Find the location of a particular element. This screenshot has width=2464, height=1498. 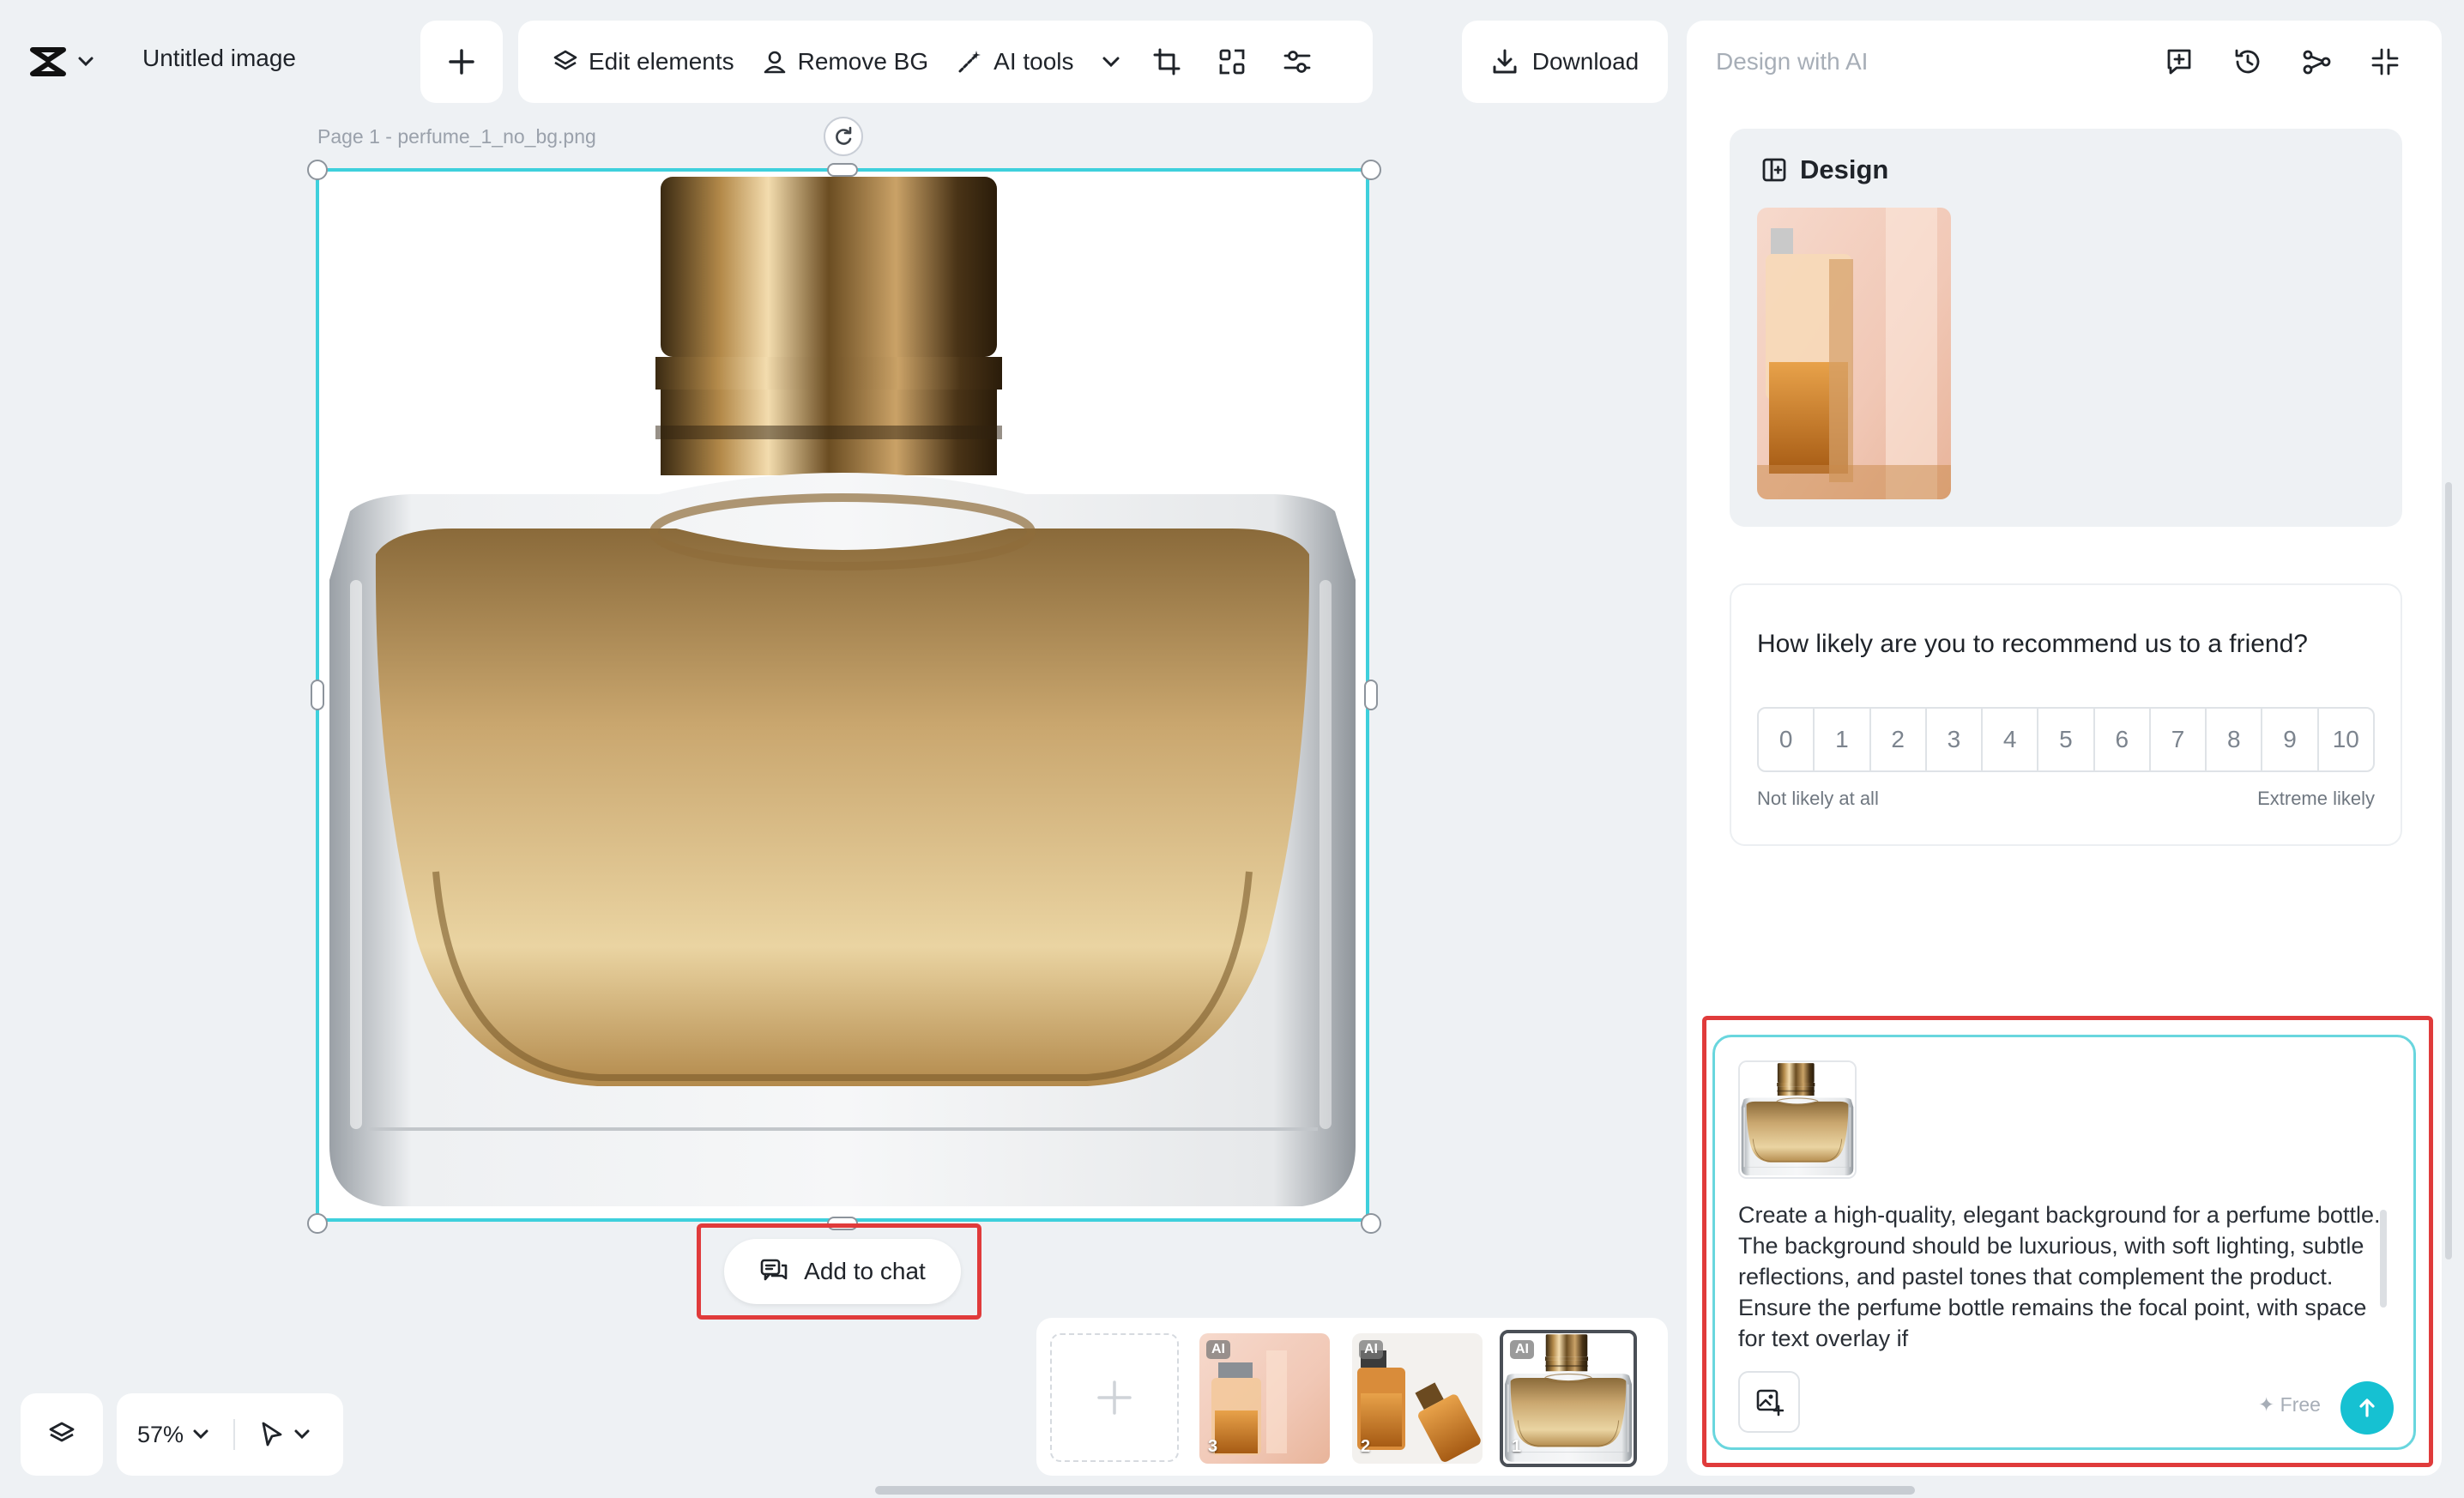

resize-handle-left is located at coordinates (317, 695).